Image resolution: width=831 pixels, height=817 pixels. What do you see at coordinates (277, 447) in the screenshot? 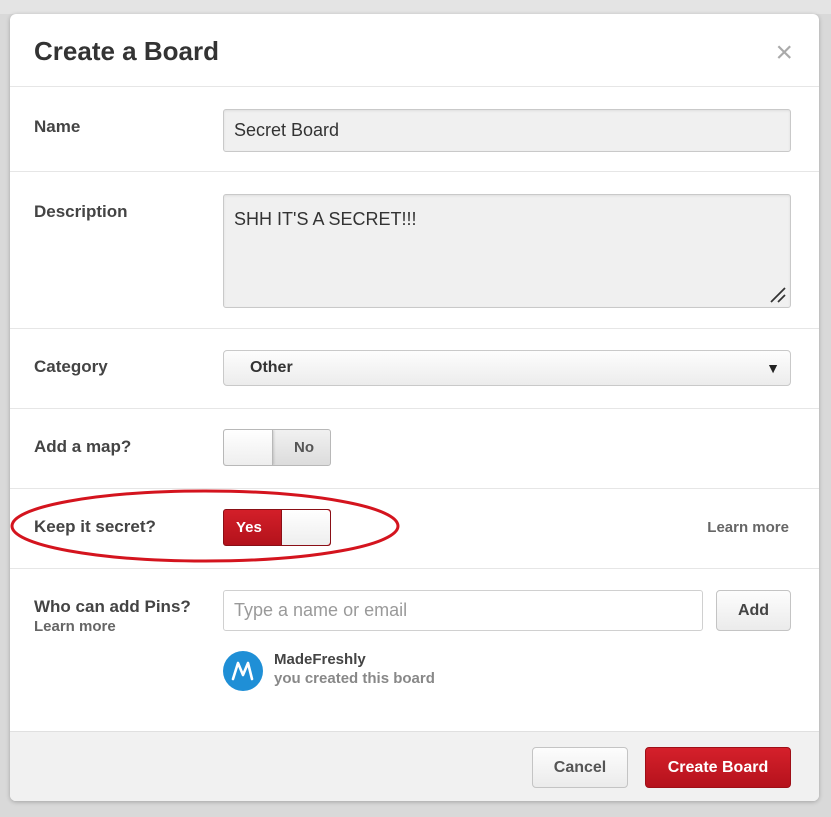
I see `map-toggle: No` at bounding box center [277, 447].